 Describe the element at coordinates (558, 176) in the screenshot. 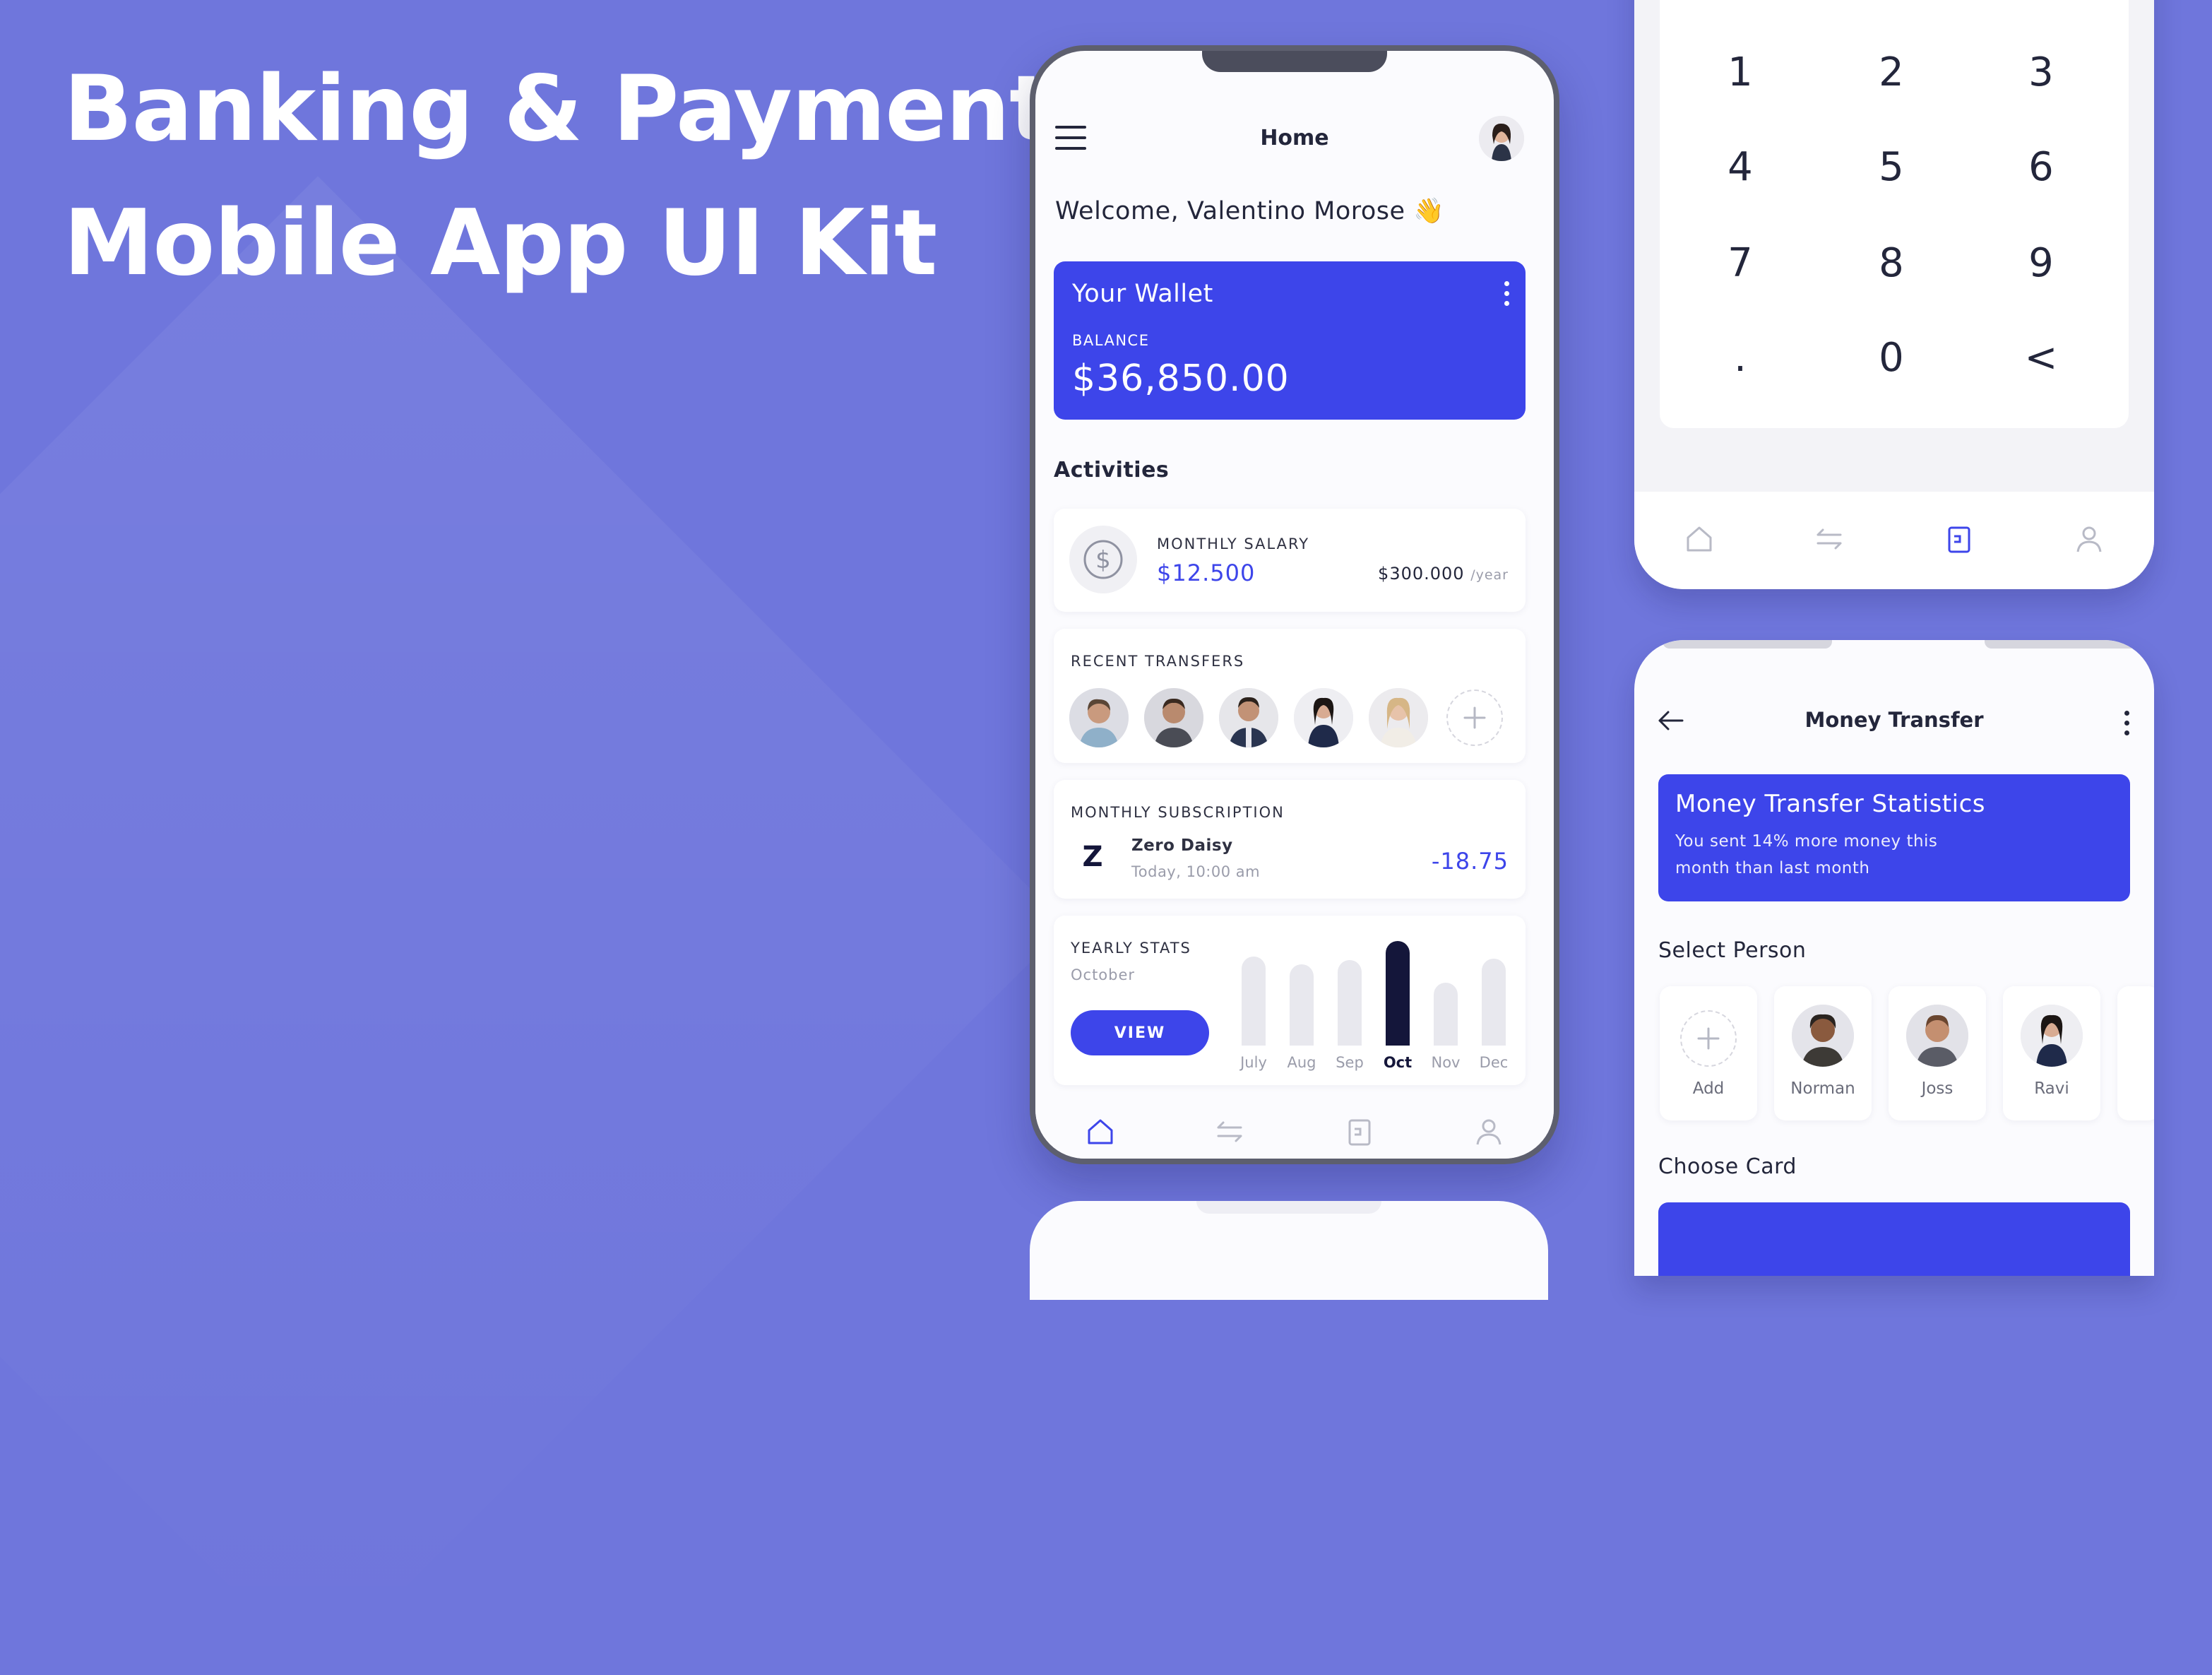

I see `hero-title: Banking & Payment Mobile App UI Kit` at that location.